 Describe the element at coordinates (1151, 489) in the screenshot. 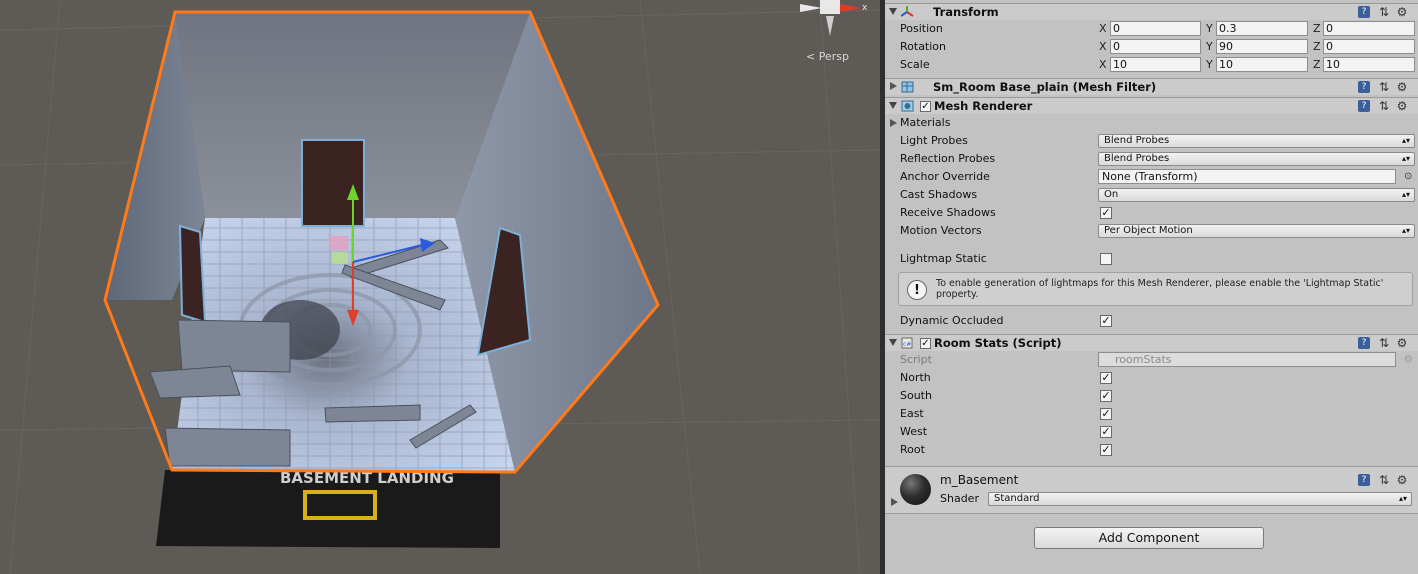

I see `material-section: m_Basement Shader Standard ▴▾ ? ⇅ ⚙` at that location.